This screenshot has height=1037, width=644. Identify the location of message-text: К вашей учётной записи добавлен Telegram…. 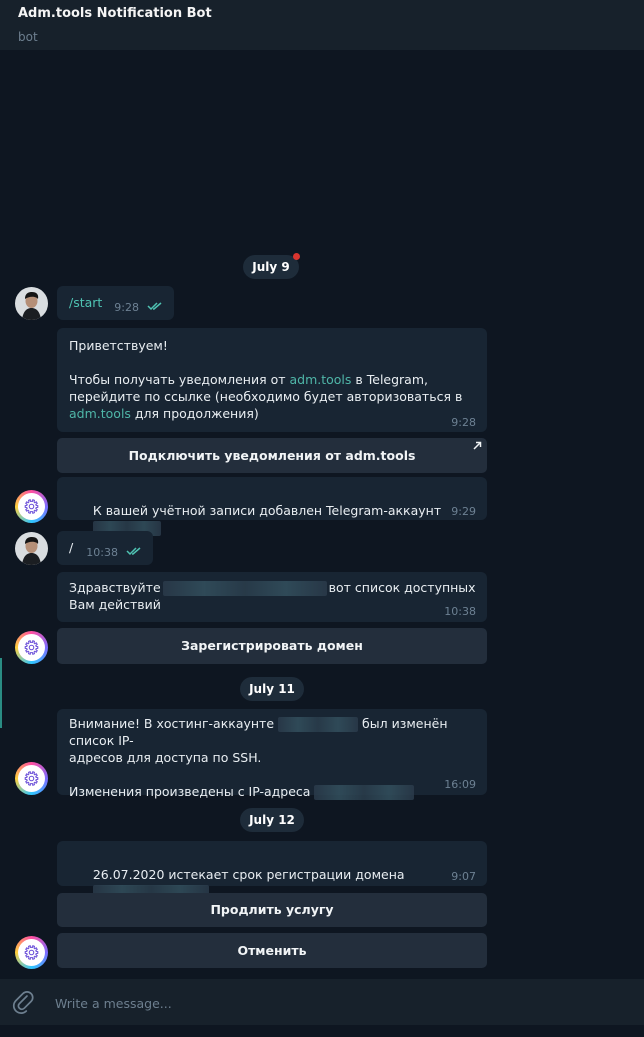
(267, 510).